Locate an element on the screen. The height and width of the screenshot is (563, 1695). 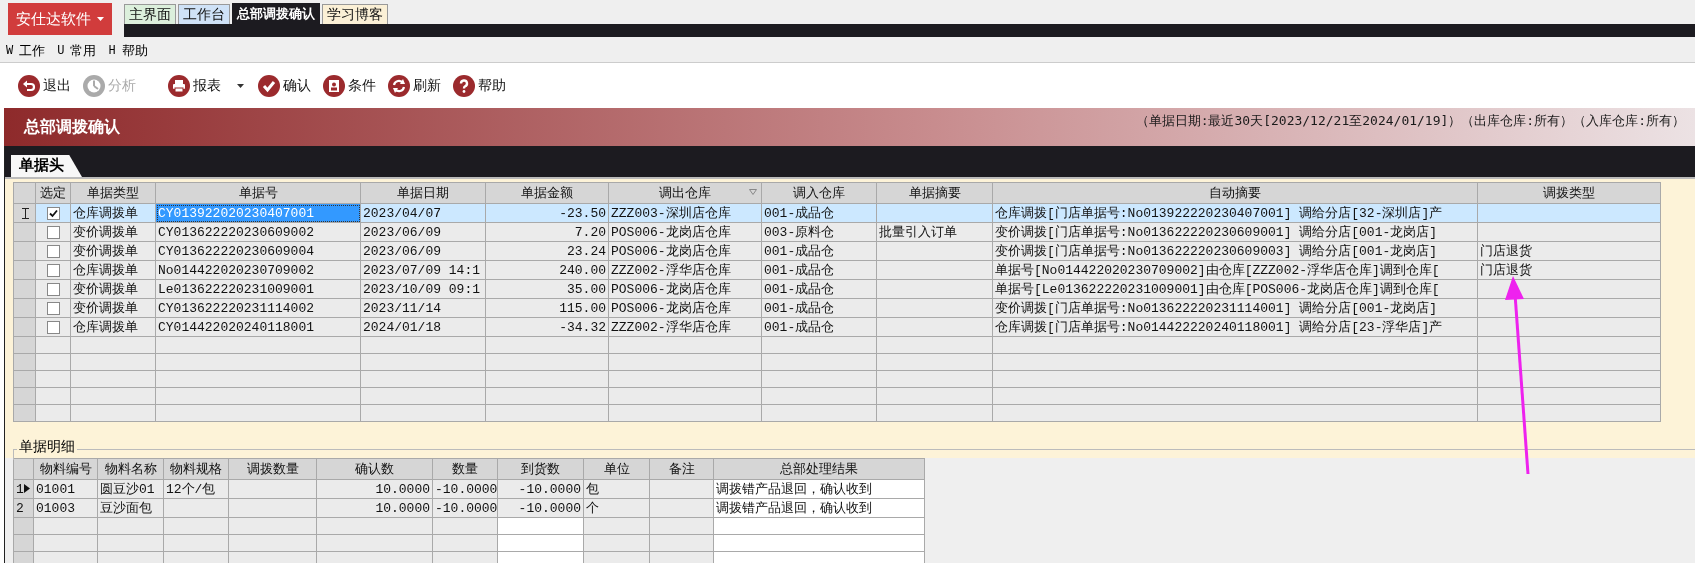
row-number: 1 is located at coordinates (20, 489).